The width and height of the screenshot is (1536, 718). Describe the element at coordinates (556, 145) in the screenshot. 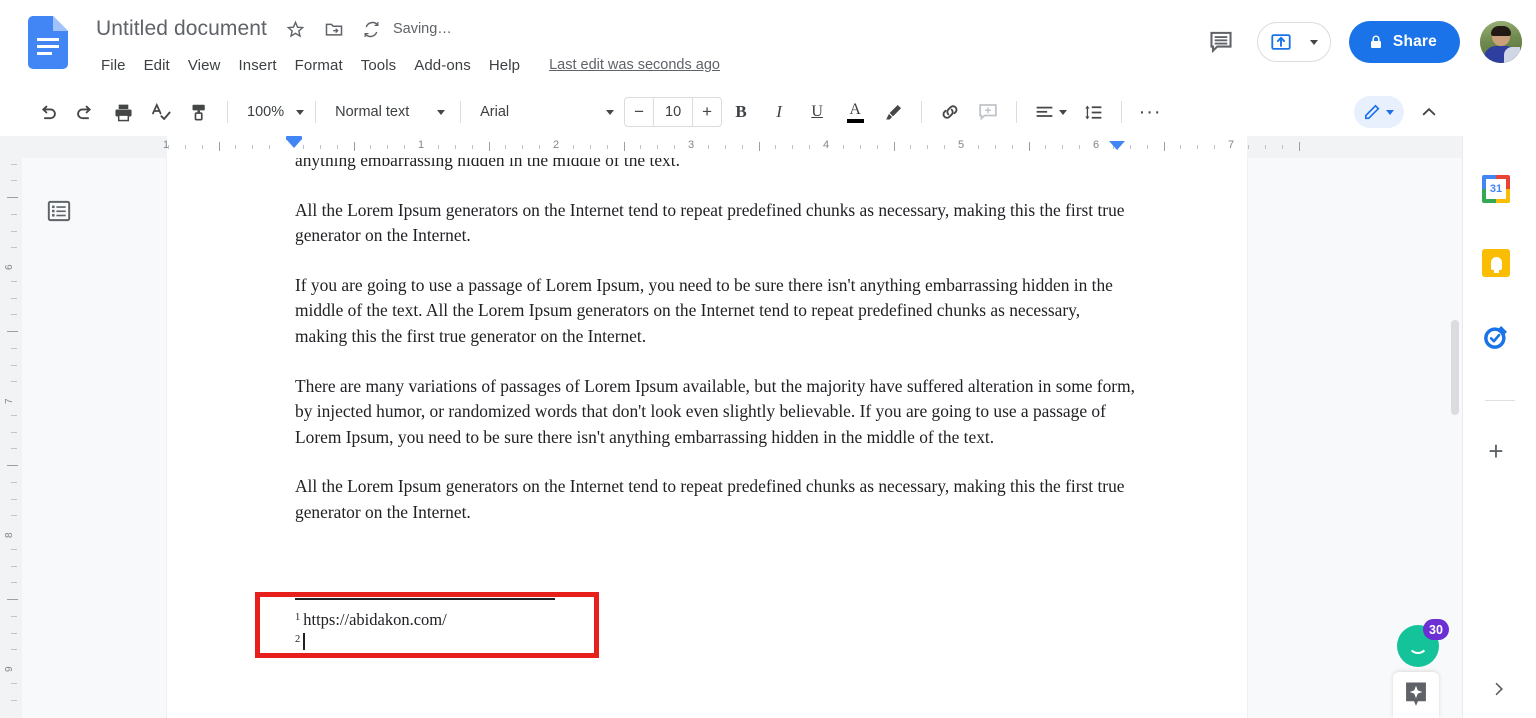

I see `ruler-label: 2` at that location.